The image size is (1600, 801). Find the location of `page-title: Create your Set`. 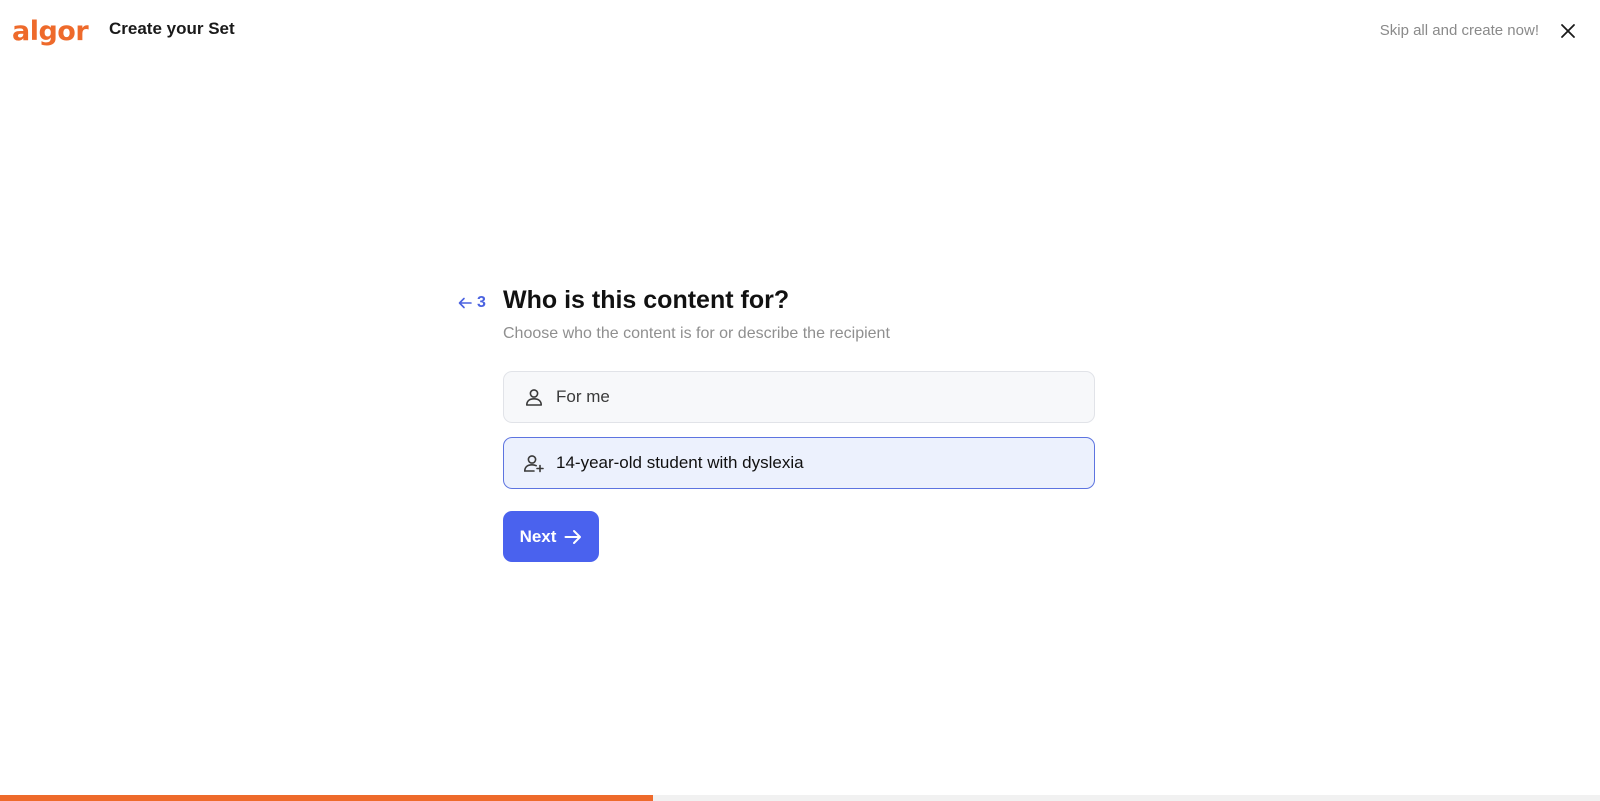

page-title: Create your Set is located at coordinates (172, 28).